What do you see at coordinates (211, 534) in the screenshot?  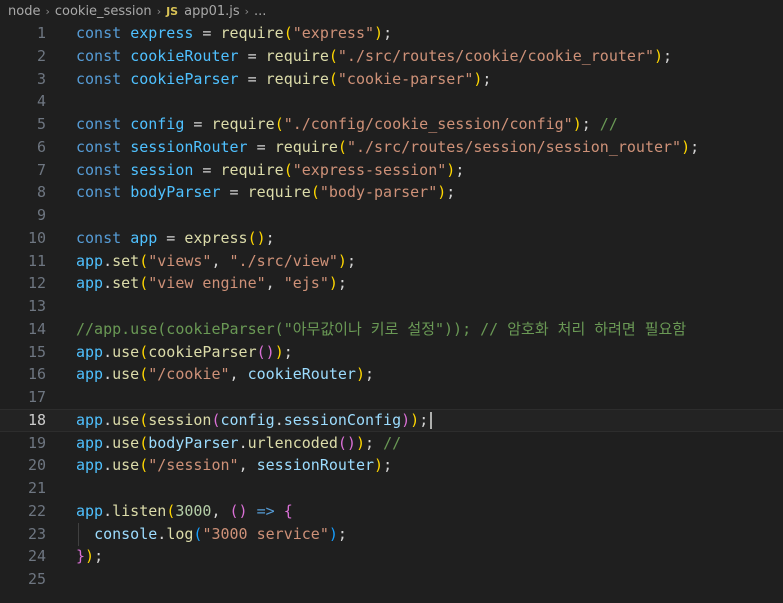 I see `code-text: console.log("3000 service");` at bounding box center [211, 534].